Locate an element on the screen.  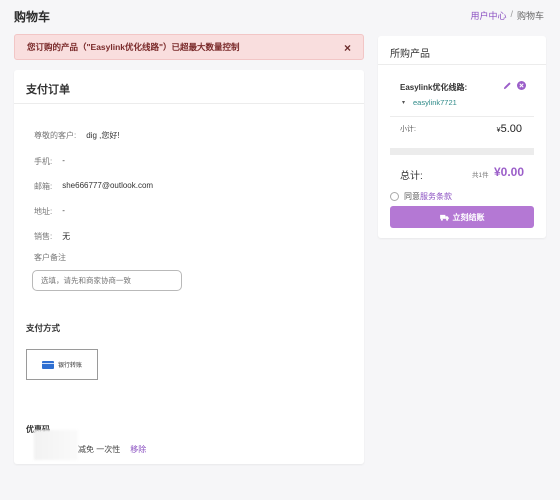
subtotal-value: 5.00 is located at coordinates (511, 129).